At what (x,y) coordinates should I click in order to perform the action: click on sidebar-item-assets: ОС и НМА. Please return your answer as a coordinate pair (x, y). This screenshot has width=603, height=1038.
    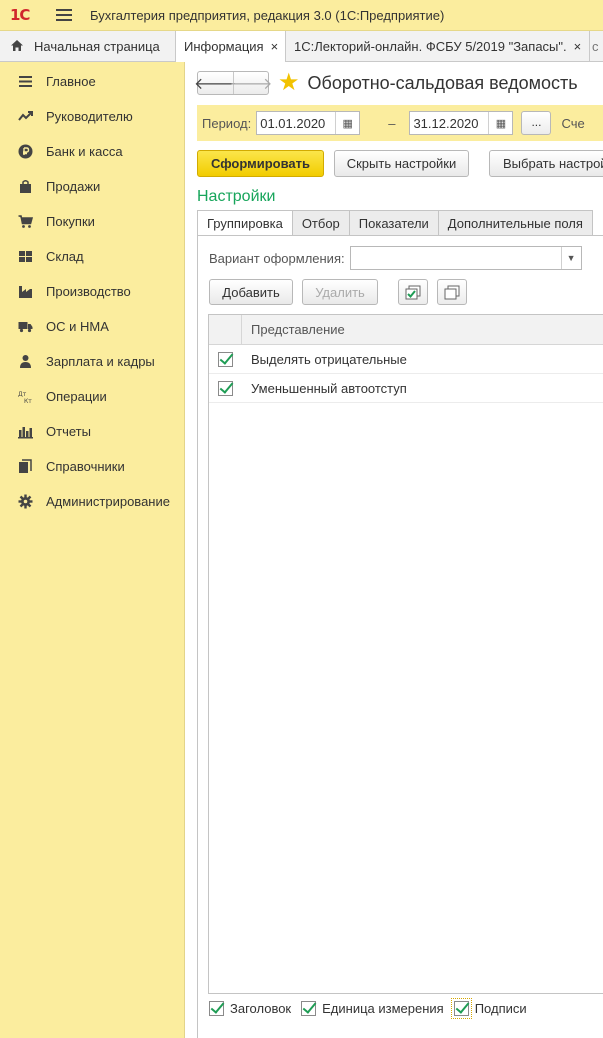
    Looking at the image, I should click on (92, 326).